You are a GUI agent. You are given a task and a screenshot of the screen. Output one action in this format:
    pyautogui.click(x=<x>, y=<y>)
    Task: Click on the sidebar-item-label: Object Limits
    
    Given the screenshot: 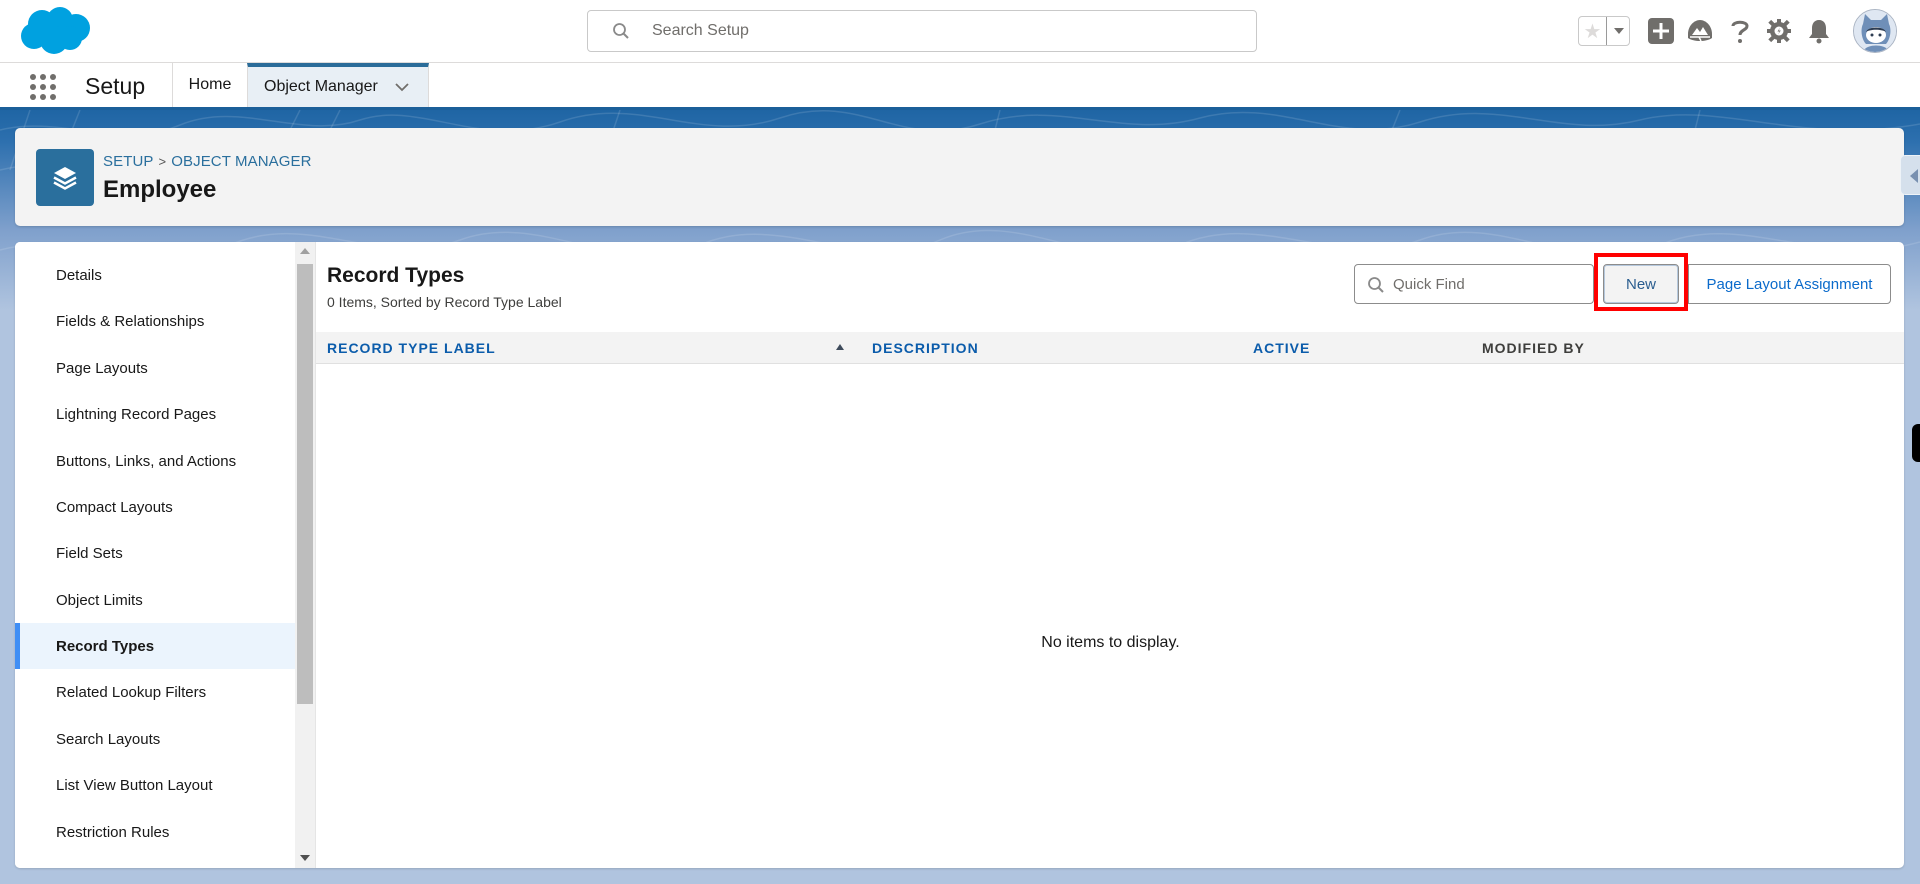 What is the action you would take?
    pyautogui.click(x=99, y=600)
    